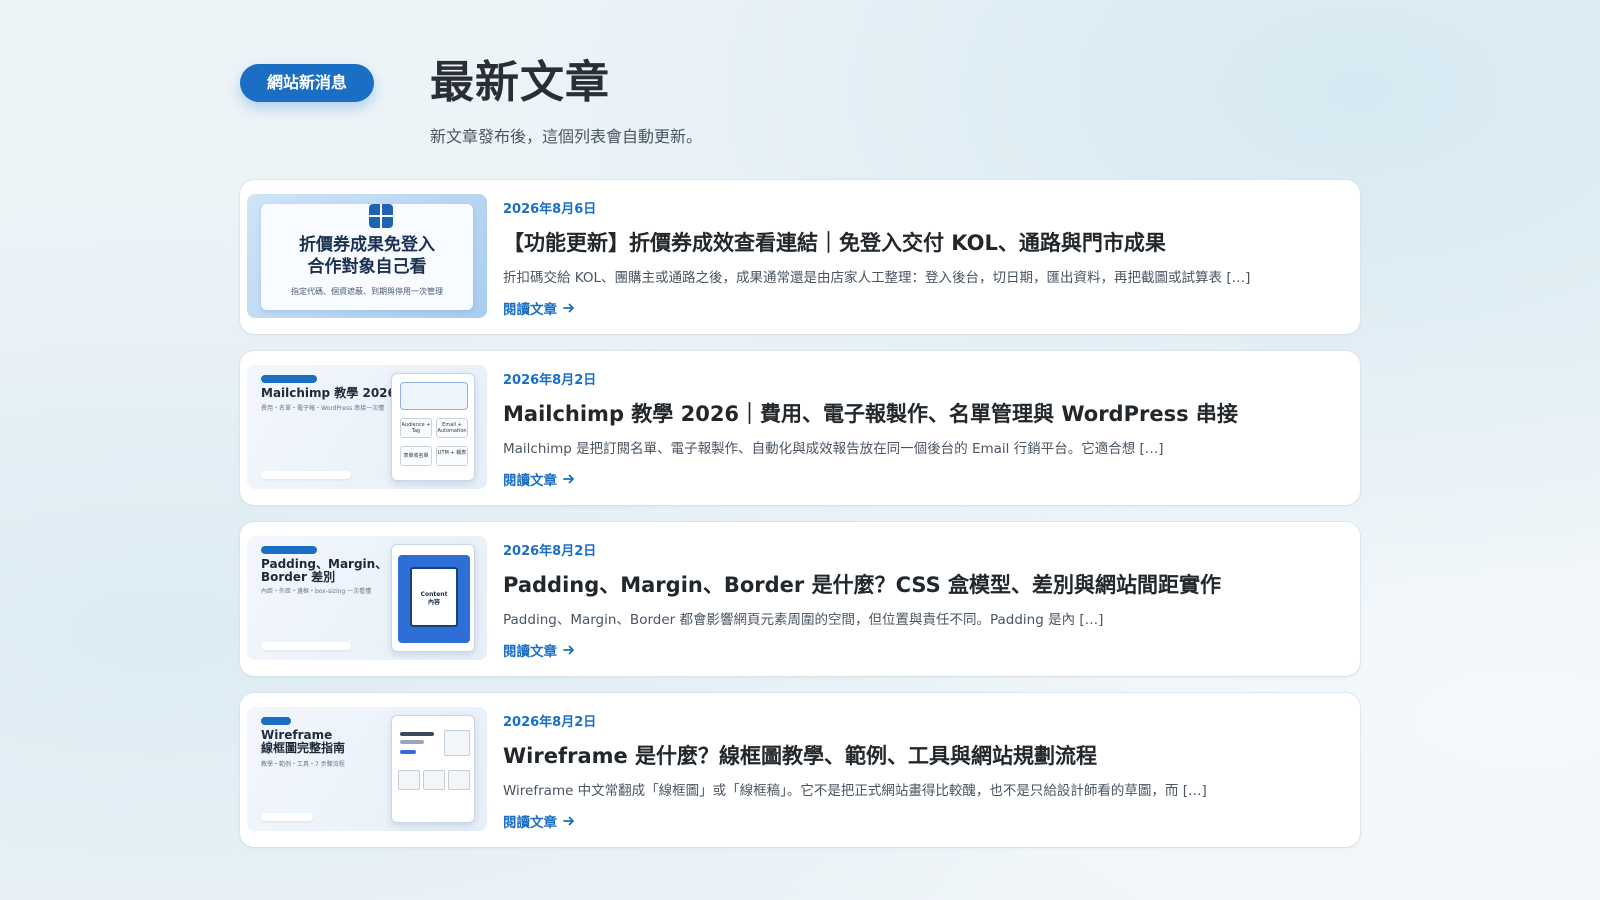  Describe the element at coordinates (303, 748) in the screenshot. I see `thumbnail-heading-line2: 線框圖完整指南` at that location.